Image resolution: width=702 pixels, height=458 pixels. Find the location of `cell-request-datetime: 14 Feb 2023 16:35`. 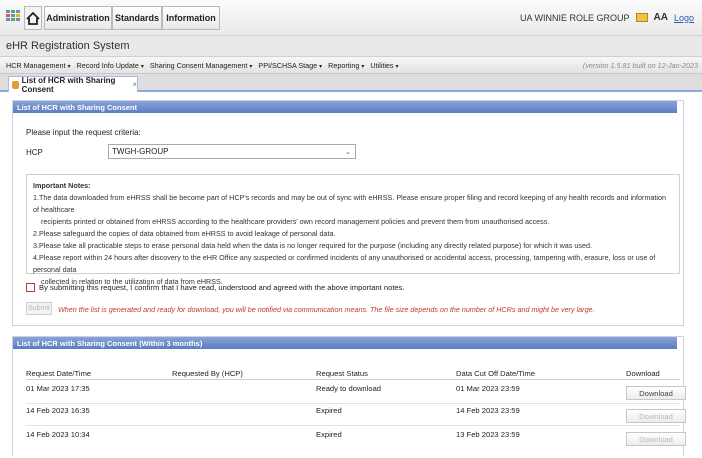

cell-request-datetime: 14 Feb 2023 16:35 is located at coordinates (58, 410).